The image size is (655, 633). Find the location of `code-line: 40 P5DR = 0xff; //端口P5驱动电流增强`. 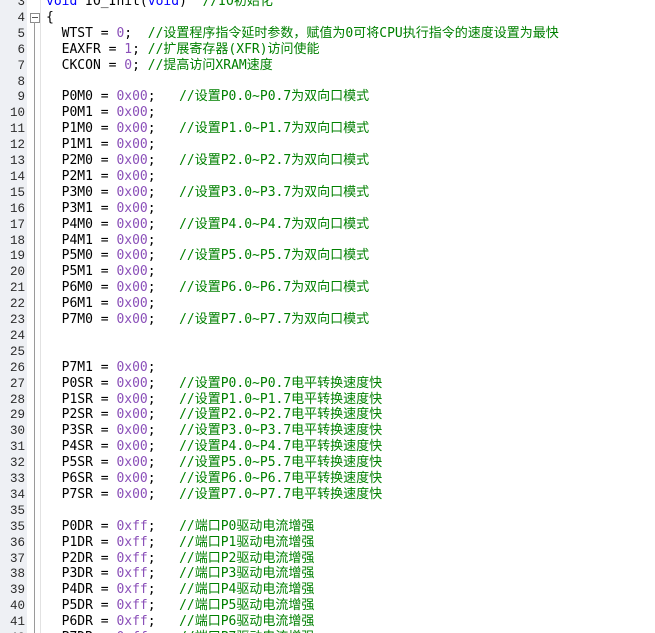

code-line: 40 P5DR = 0xff; //端口P5驱动电流增强 is located at coordinates (327, 606).